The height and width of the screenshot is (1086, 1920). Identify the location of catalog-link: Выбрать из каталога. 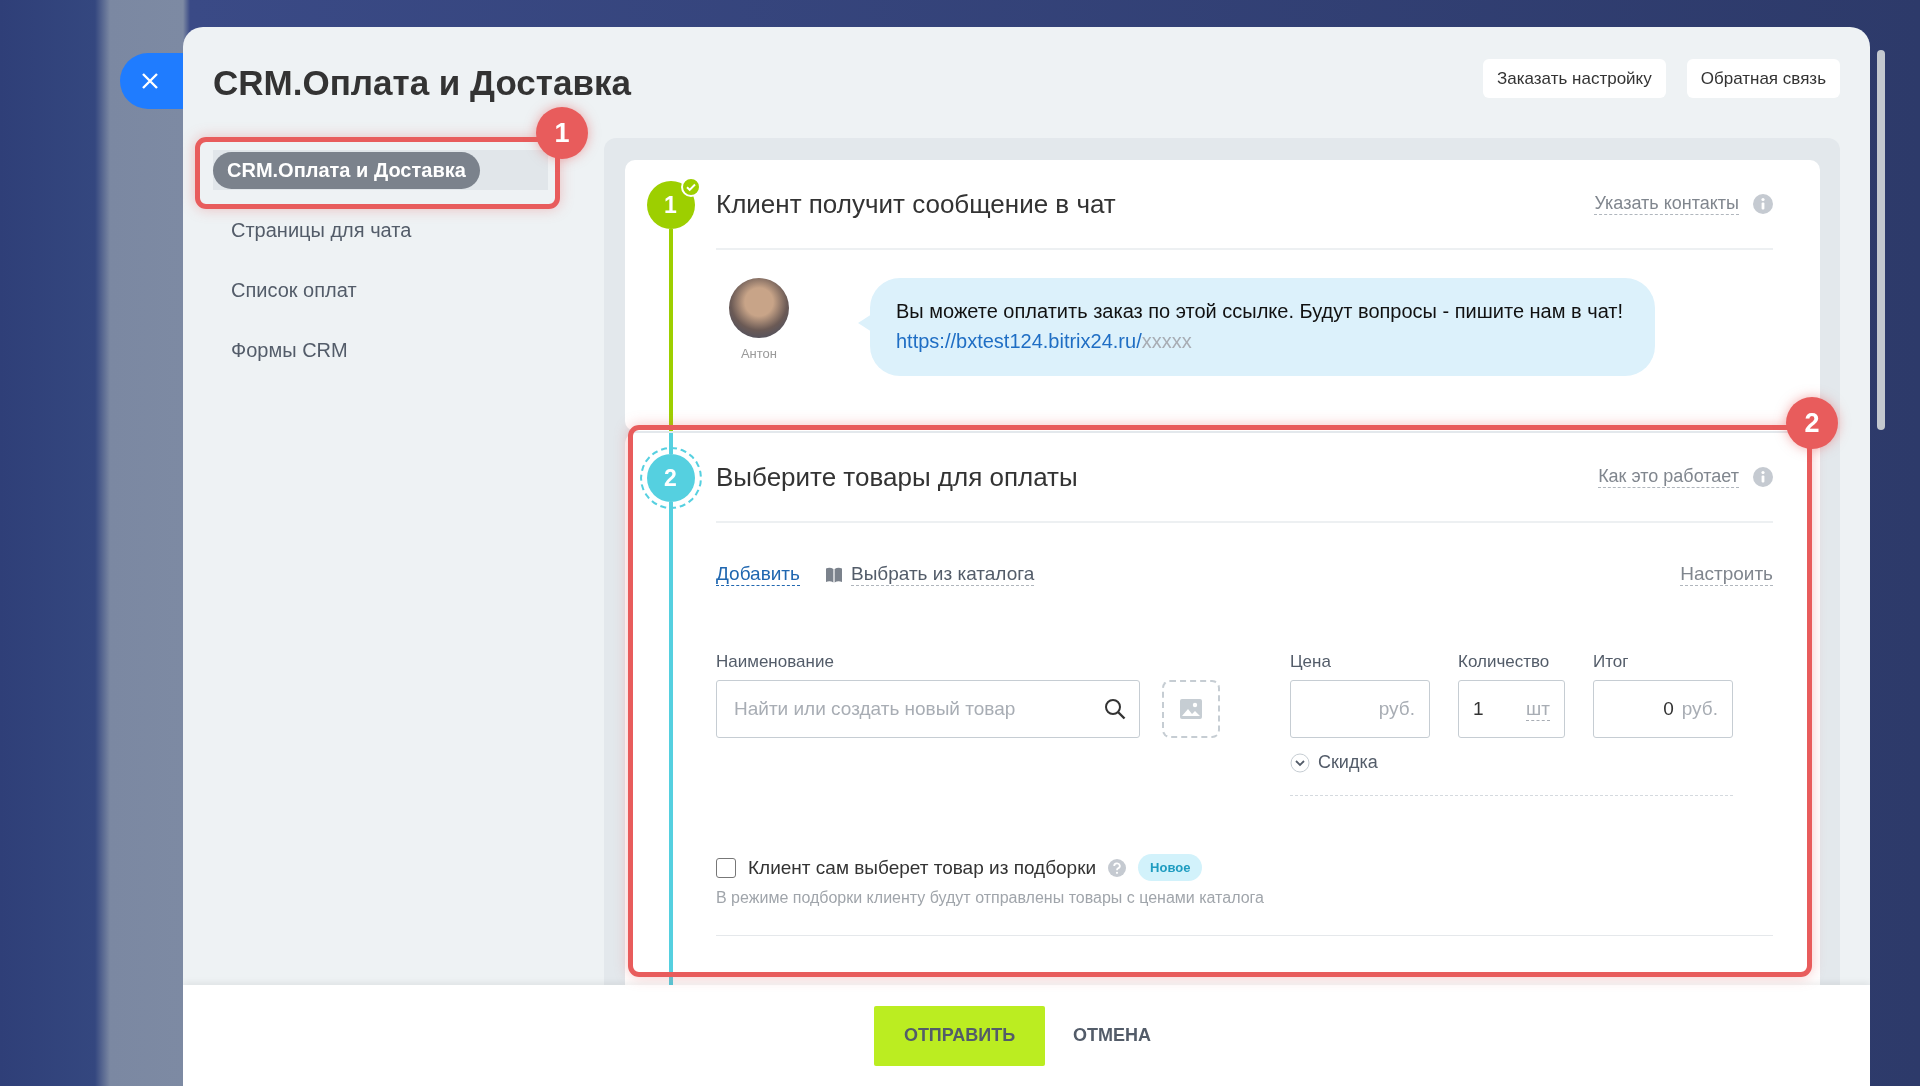
(930, 574).